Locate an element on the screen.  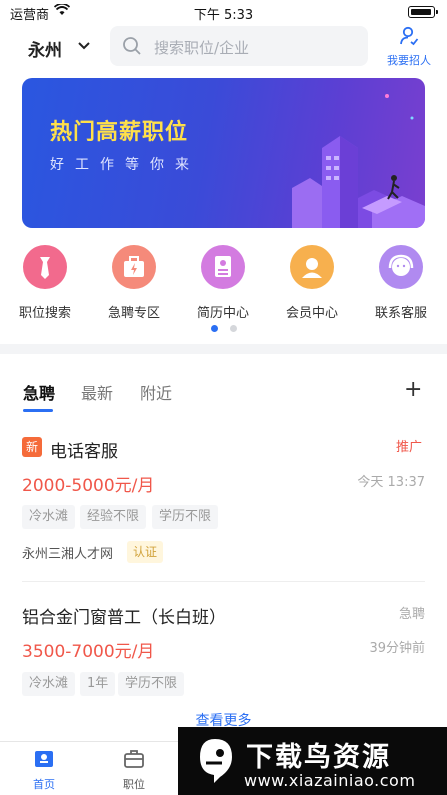
tie-icon is located at coordinates (45, 267).